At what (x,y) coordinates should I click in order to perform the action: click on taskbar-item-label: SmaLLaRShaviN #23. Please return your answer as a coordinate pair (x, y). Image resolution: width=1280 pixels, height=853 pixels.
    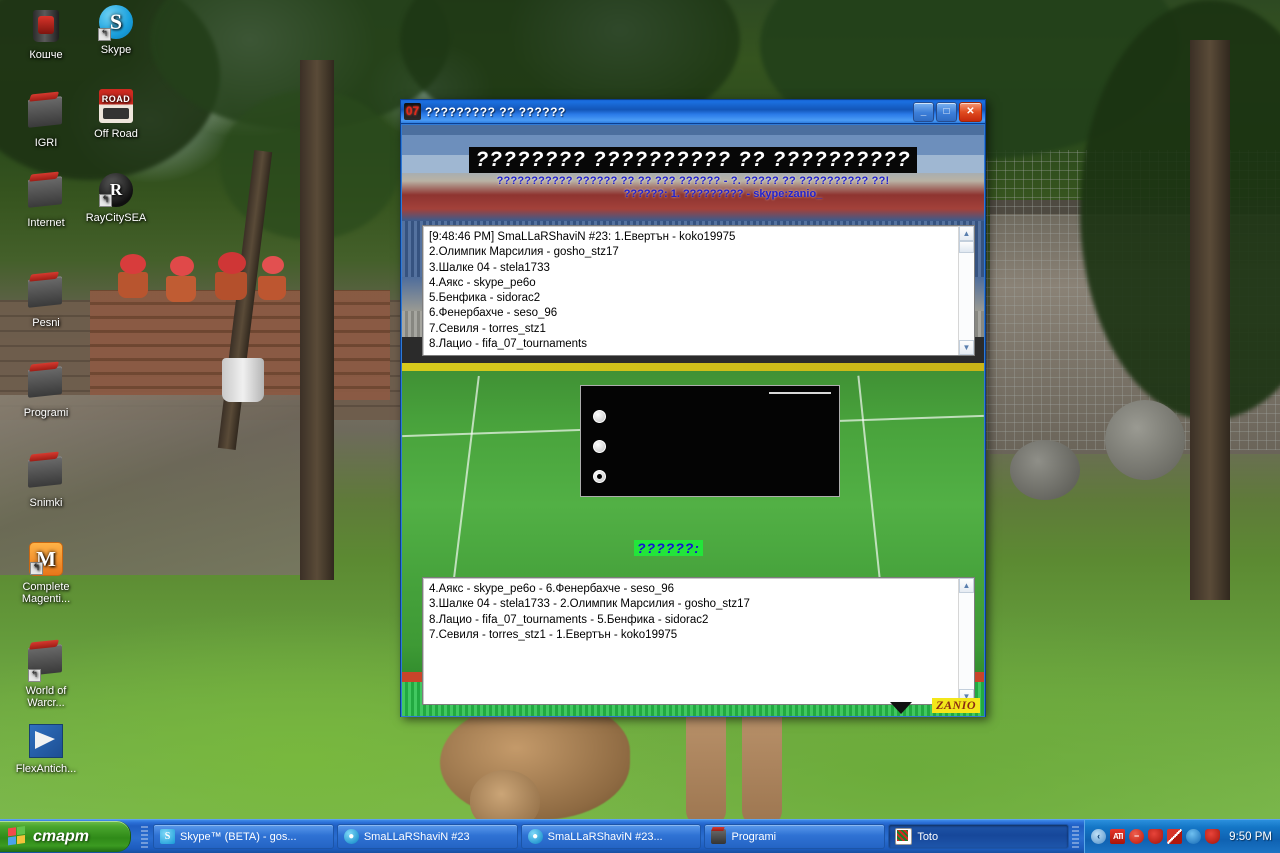
    Looking at the image, I should click on (416, 836).